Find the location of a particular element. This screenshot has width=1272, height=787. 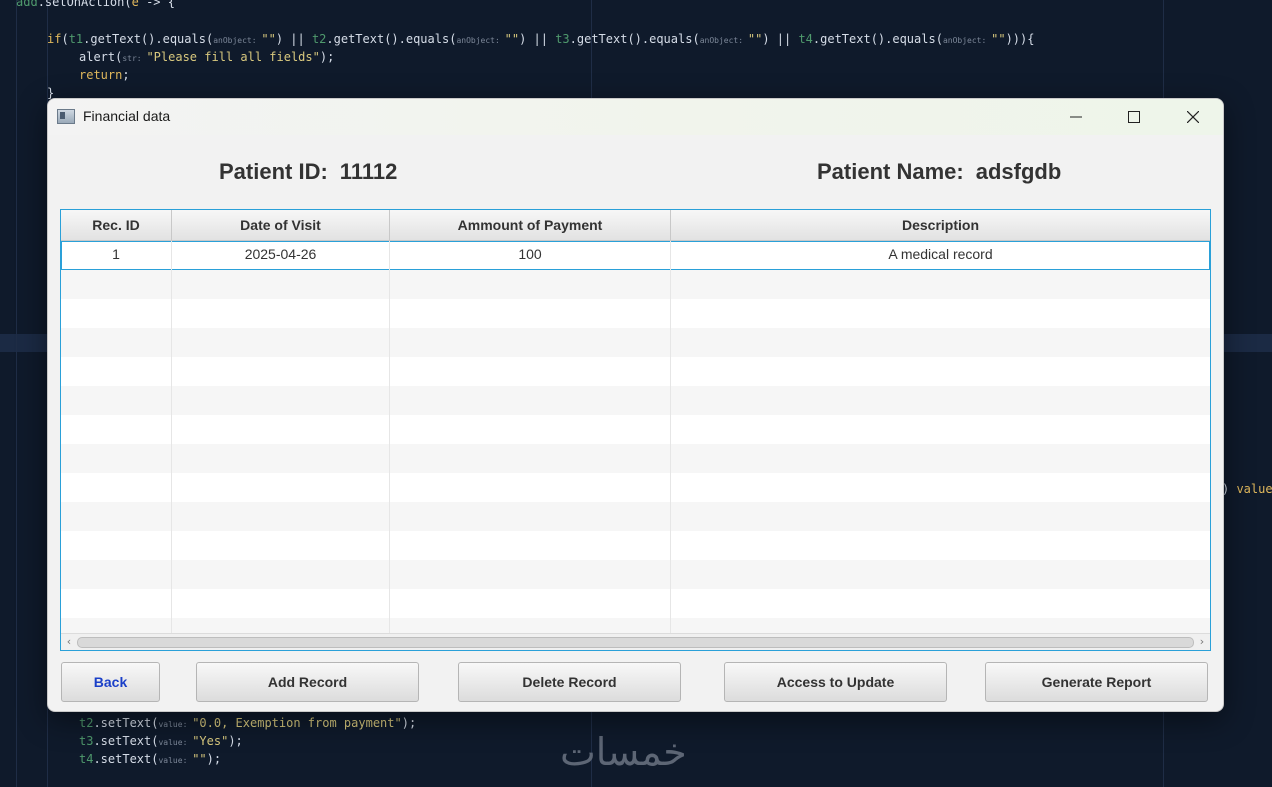

table-cell: 2025-04-26 is located at coordinates (281, 255).